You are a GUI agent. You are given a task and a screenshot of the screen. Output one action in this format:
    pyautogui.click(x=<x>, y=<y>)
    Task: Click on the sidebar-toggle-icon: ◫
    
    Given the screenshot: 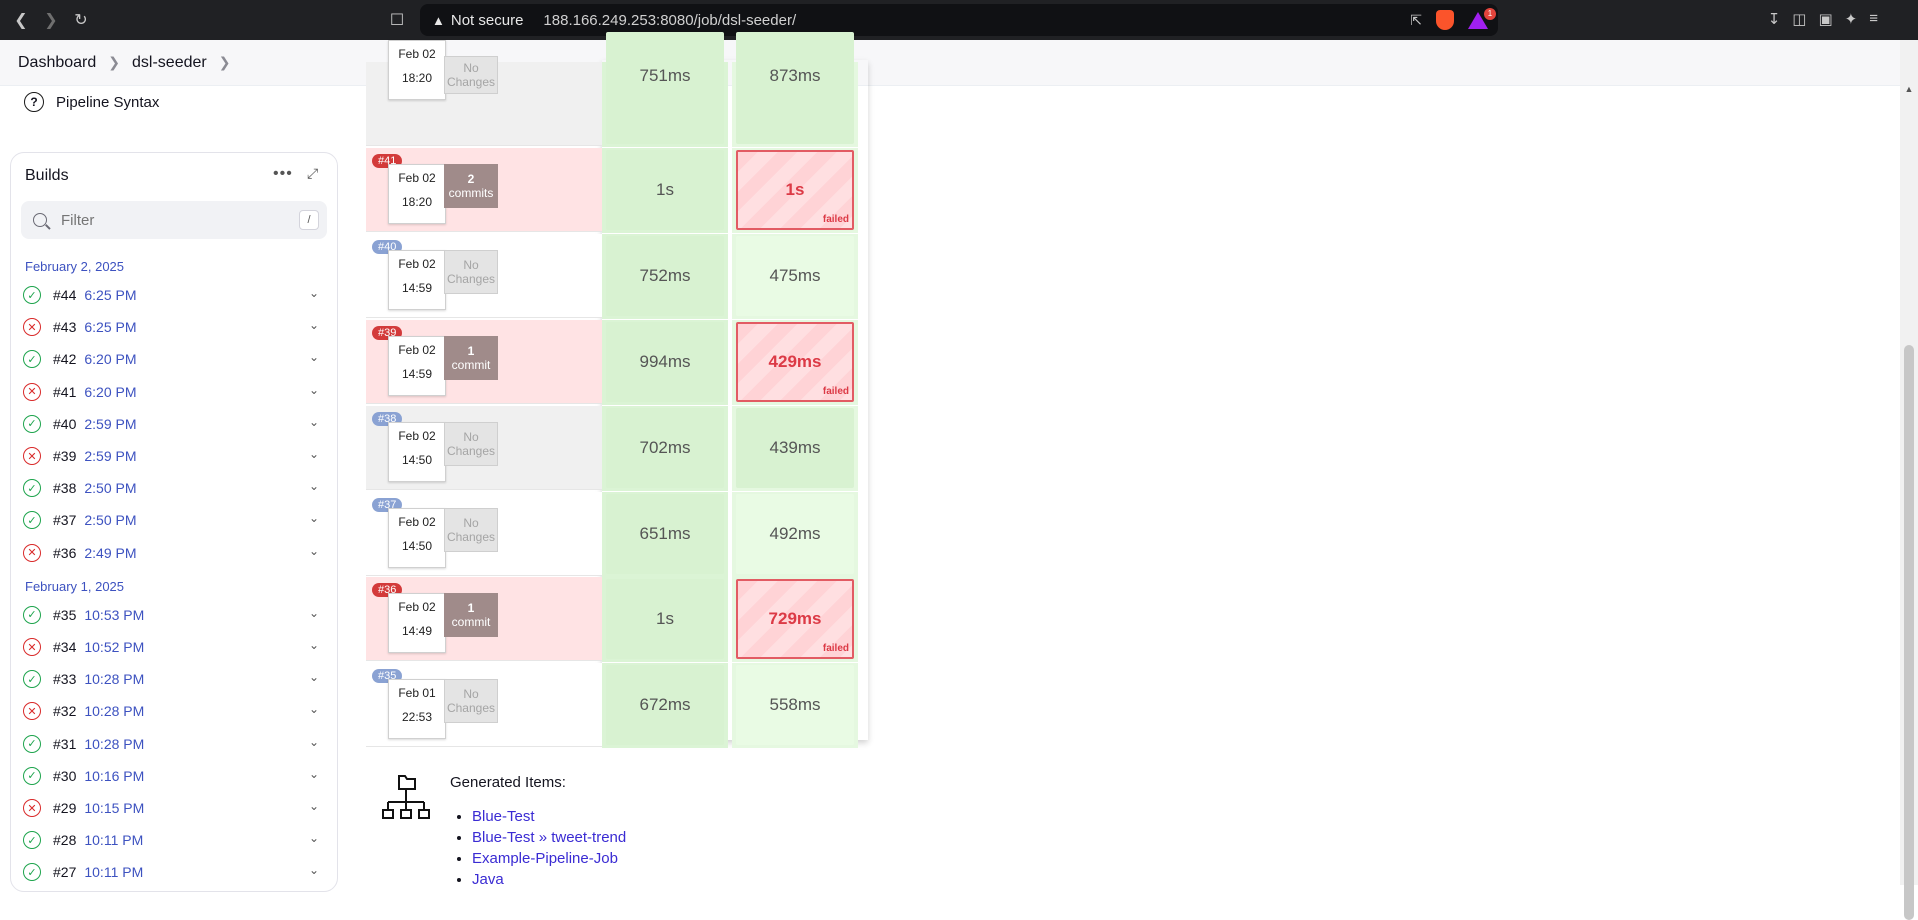 What is the action you would take?
    pyautogui.click(x=1799, y=19)
    